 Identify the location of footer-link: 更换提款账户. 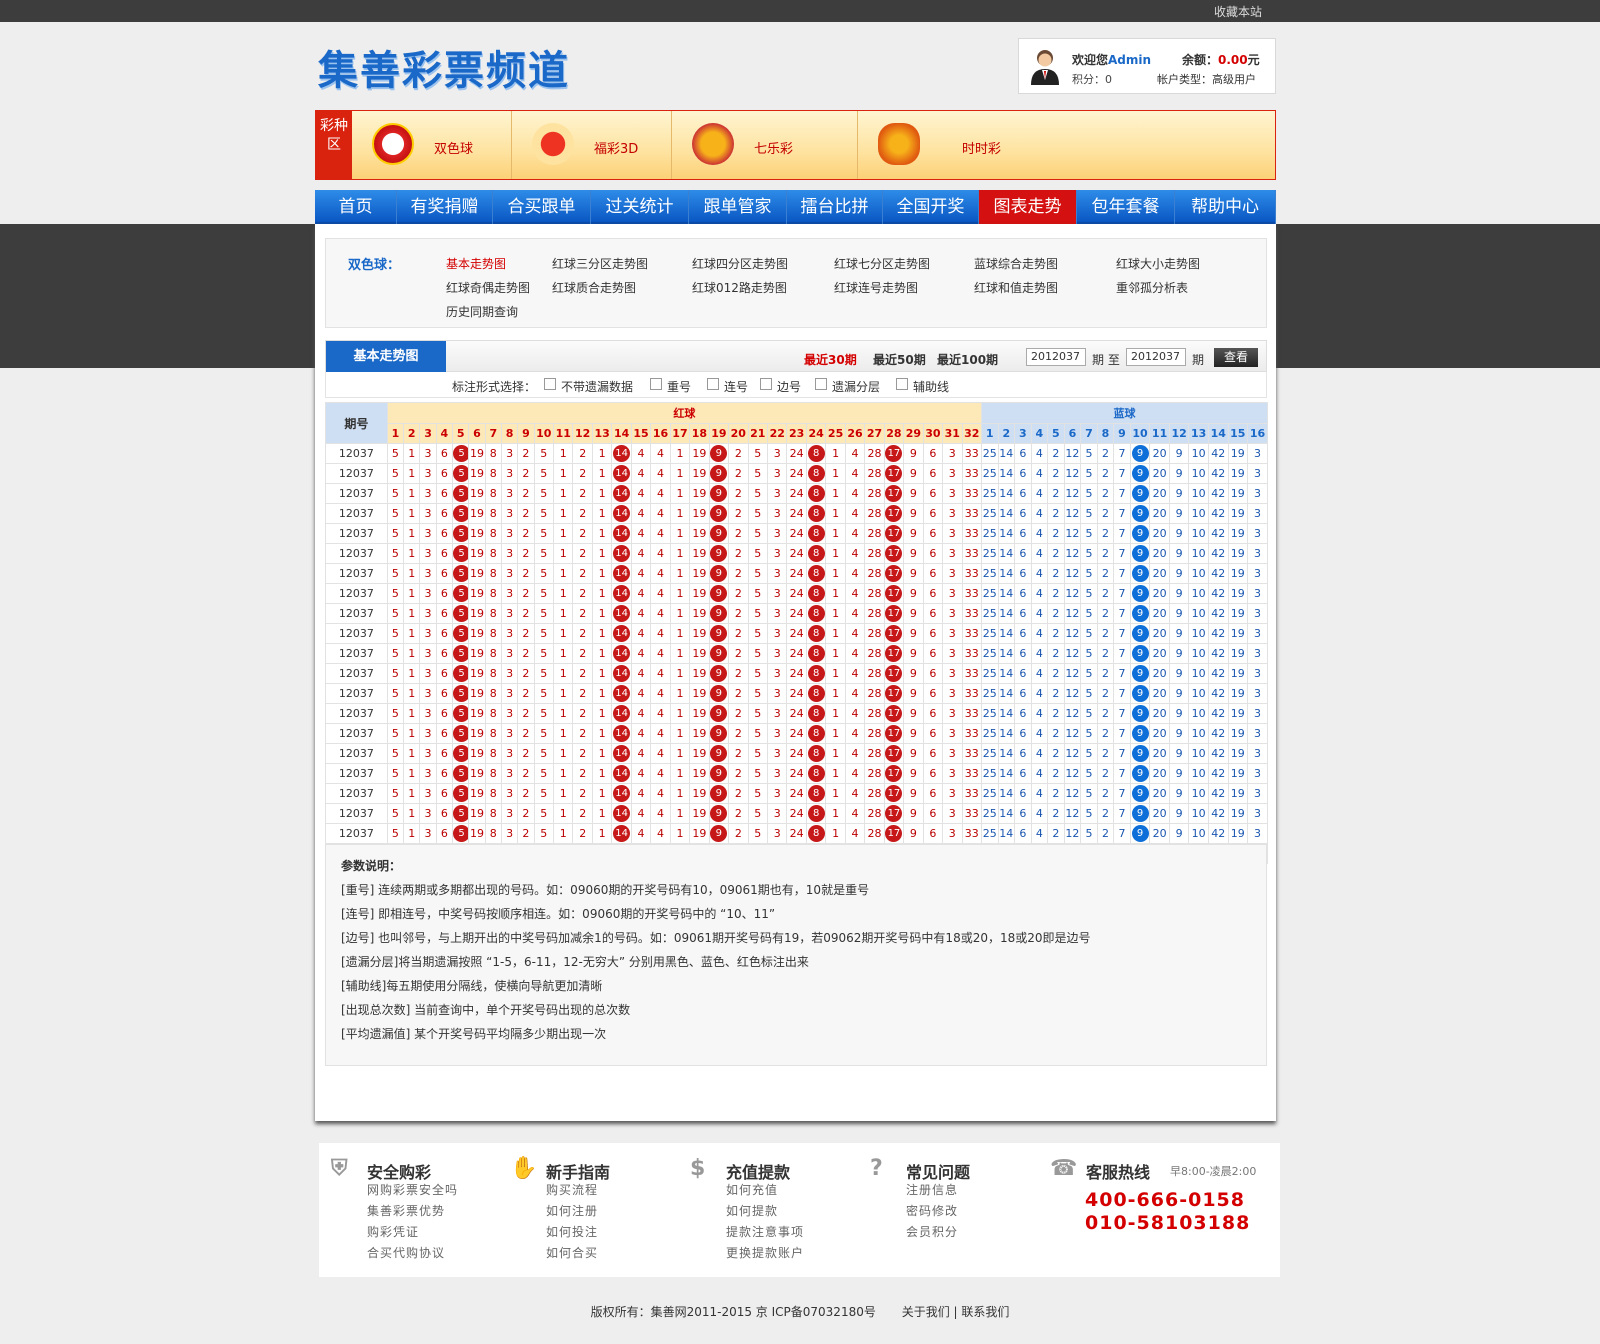
(765, 1252).